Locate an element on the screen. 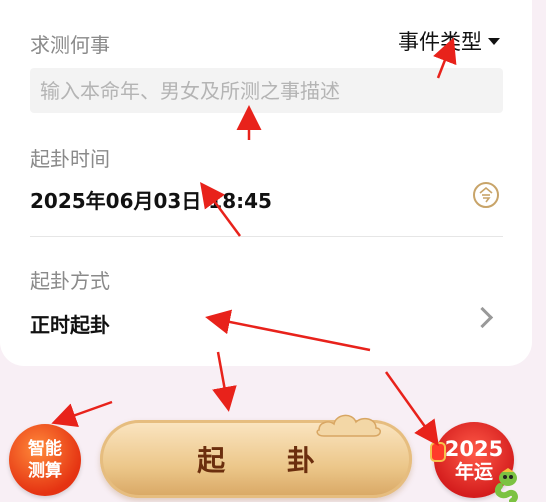 Image resolution: width=546 pixels, height=502 pixels. method-label: 起卦方式 is located at coordinates (70, 281).